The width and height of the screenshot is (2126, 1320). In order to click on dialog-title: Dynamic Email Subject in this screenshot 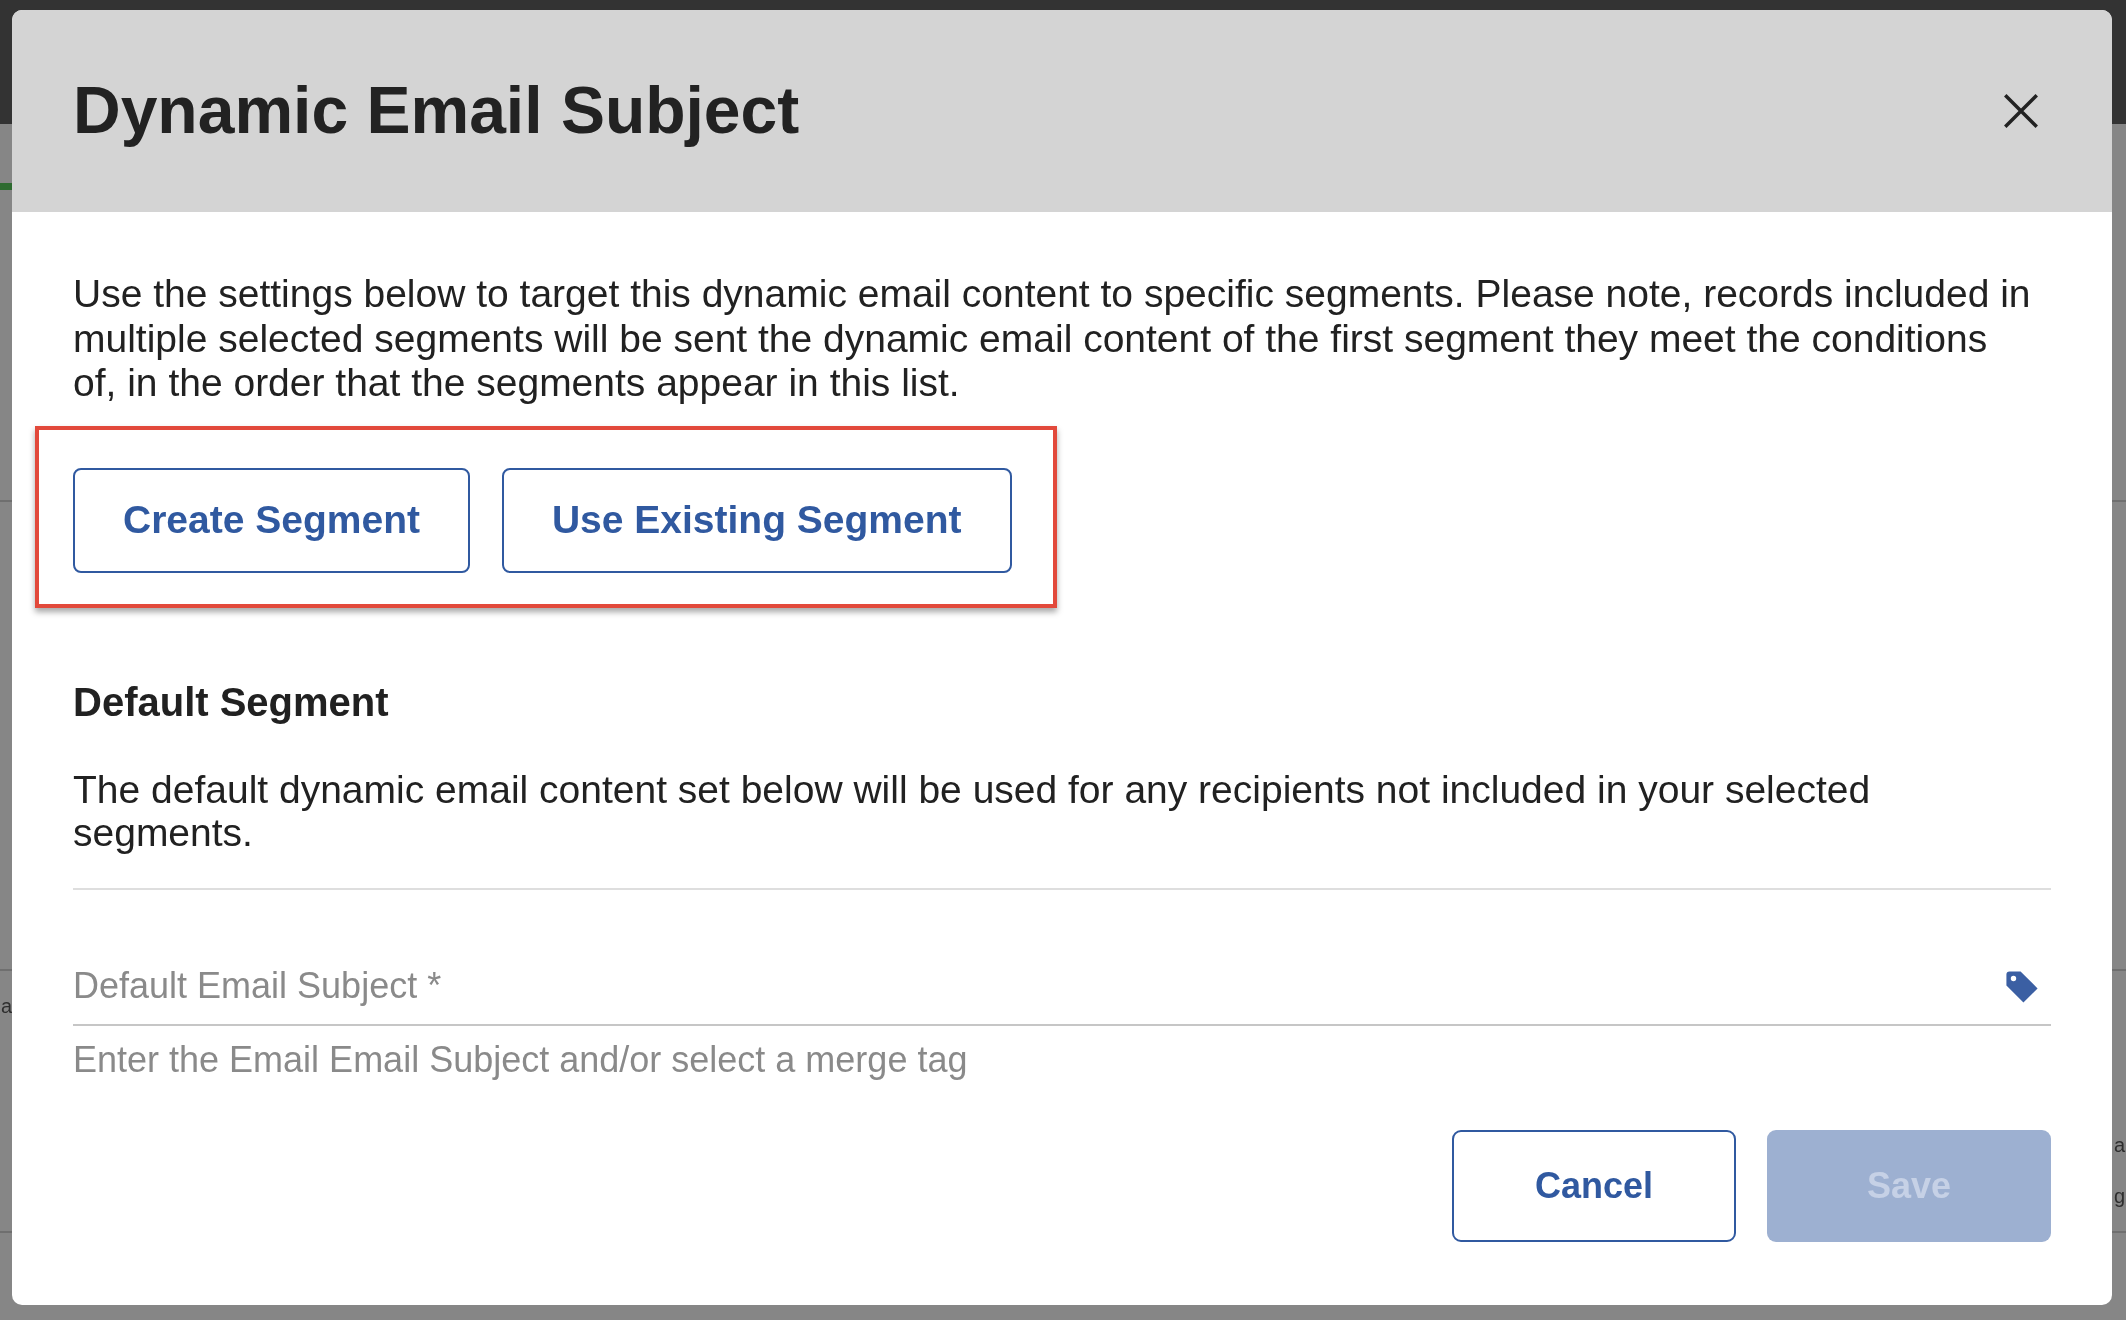, I will do `click(436, 111)`.